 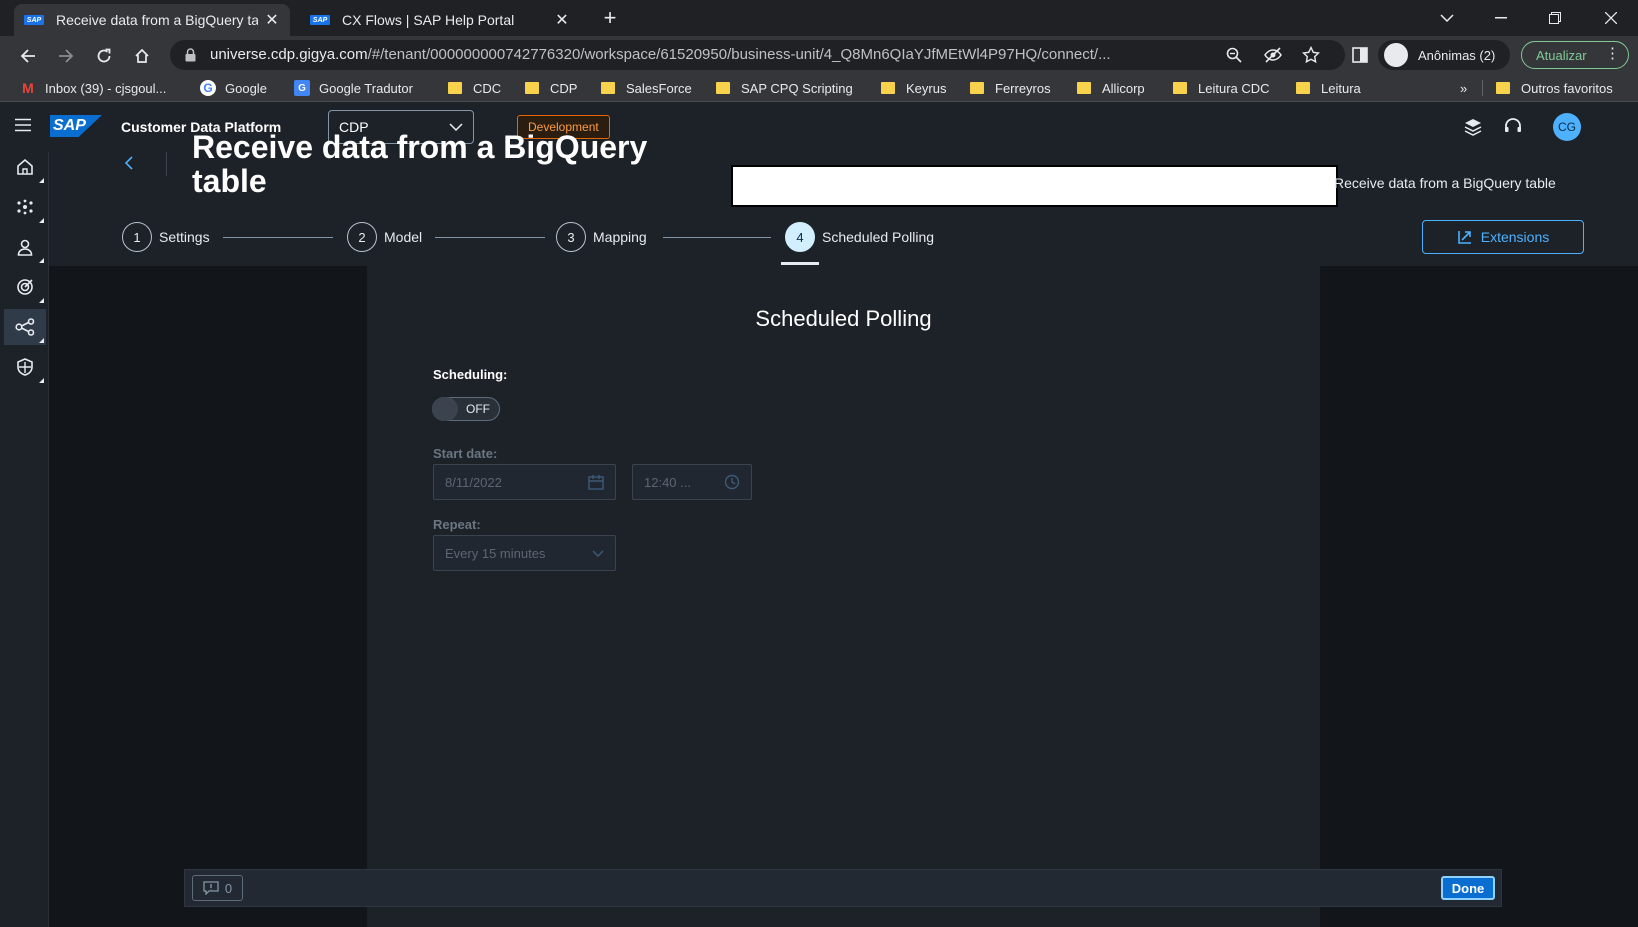 What do you see at coordinates (1468, 888) in the screenshot?
I see `done-button: Done` at bounding box center [1468, 888].